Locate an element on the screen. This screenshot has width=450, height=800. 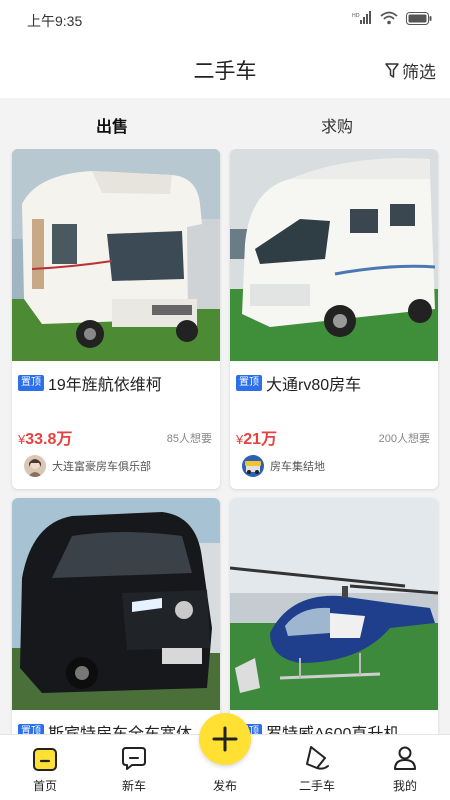
publish-button is located at coordinates (225, 739).